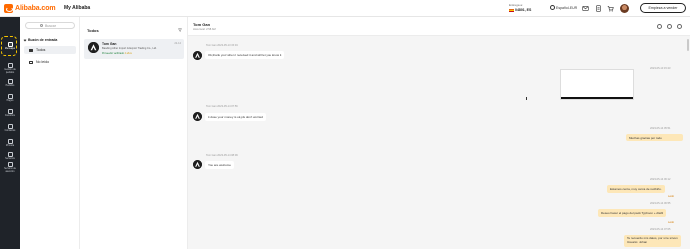 The width and height of the screenshot is (690, 249). What do you see at coordinates (663, 8) in the screenshot?
I see `start-selling-button: Empieza a vender` at bounding box center [663, 8].